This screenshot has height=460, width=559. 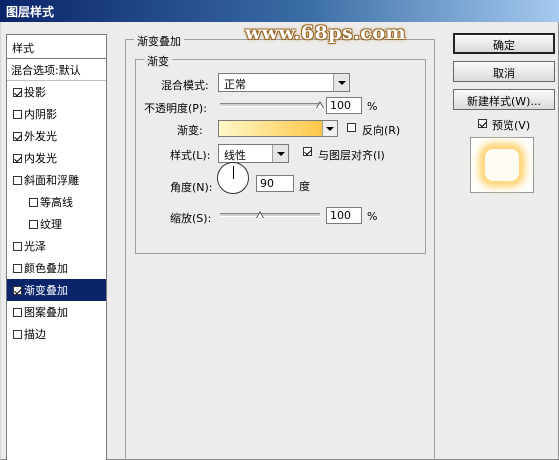 I want to click on opacity-slider, so click(x=270, y=105).